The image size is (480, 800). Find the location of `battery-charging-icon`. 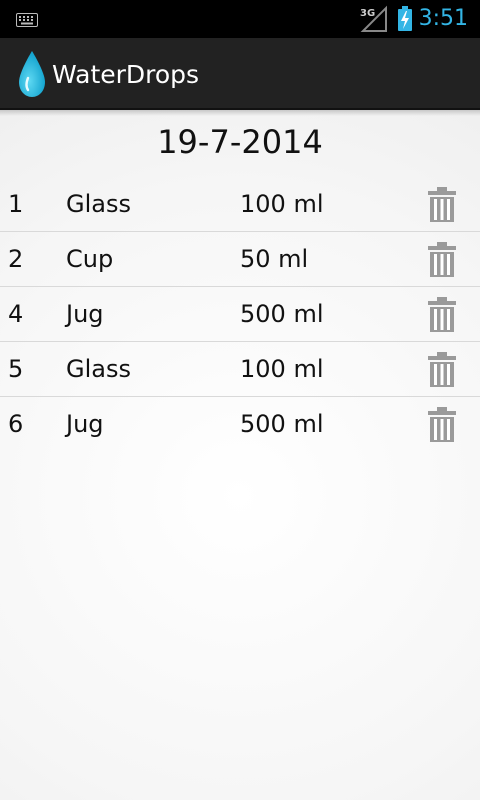

battery-charging-icon is located at coordinates (405, 21).